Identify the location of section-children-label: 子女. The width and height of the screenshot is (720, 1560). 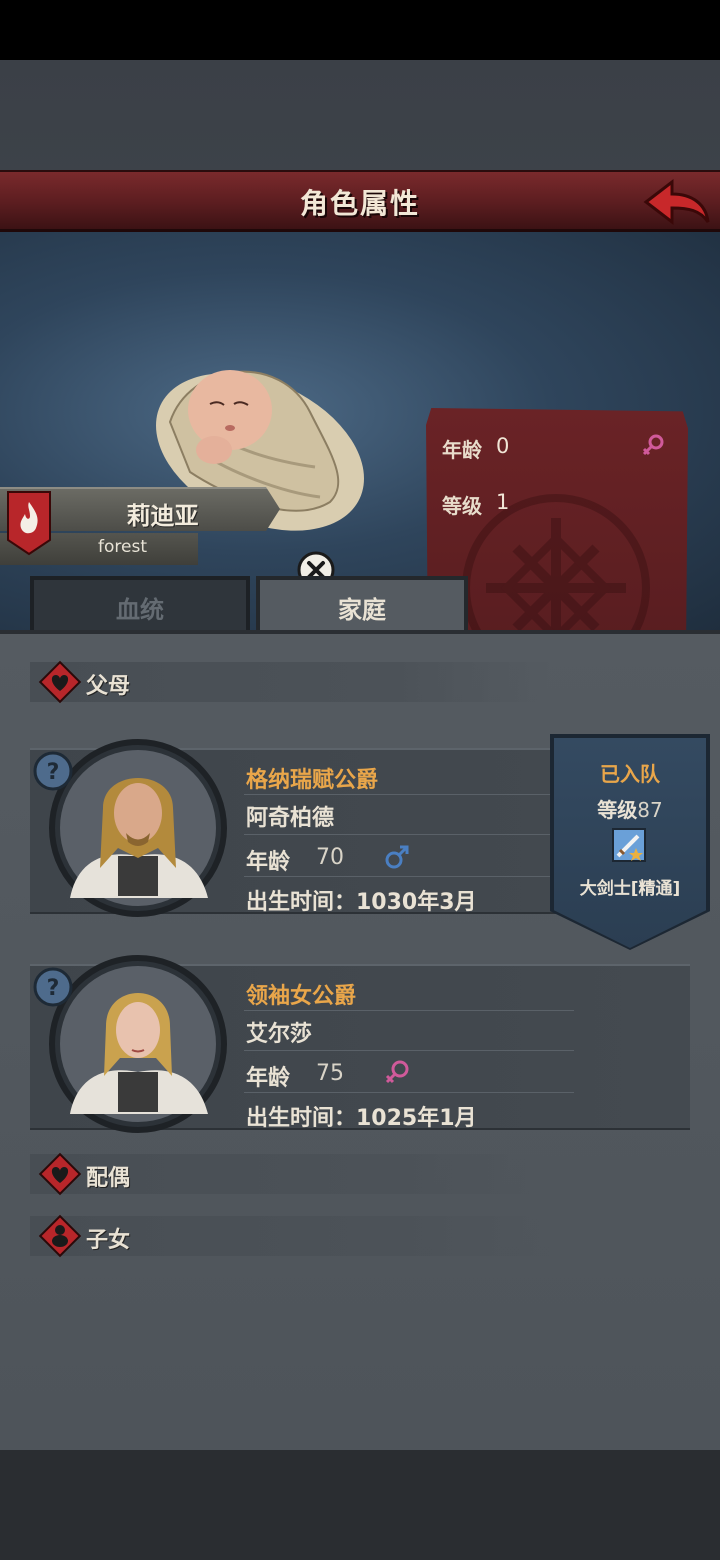
(108, 1240).